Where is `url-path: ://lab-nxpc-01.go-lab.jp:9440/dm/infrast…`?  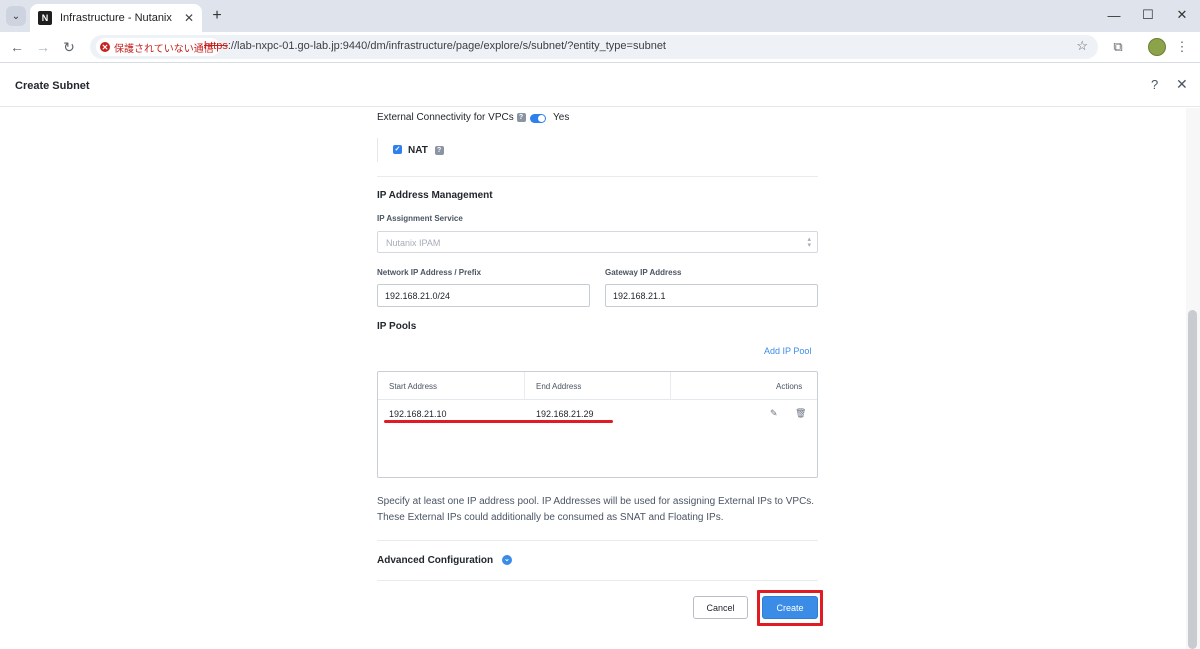 url-path: ://lab-nxpc-01.go-lab.jp:9440/dm/infrast… is located at coordinates (446, 46).